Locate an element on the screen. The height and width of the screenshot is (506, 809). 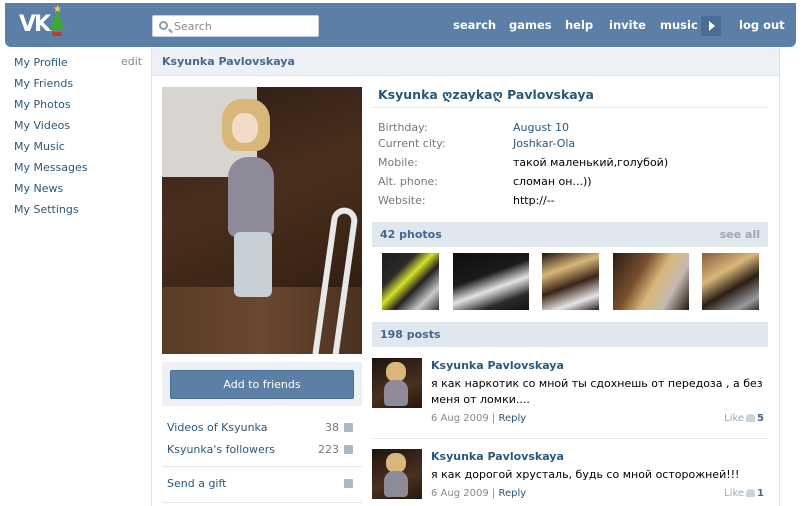
followers-count: 223 is located at coordinates (328, 449).